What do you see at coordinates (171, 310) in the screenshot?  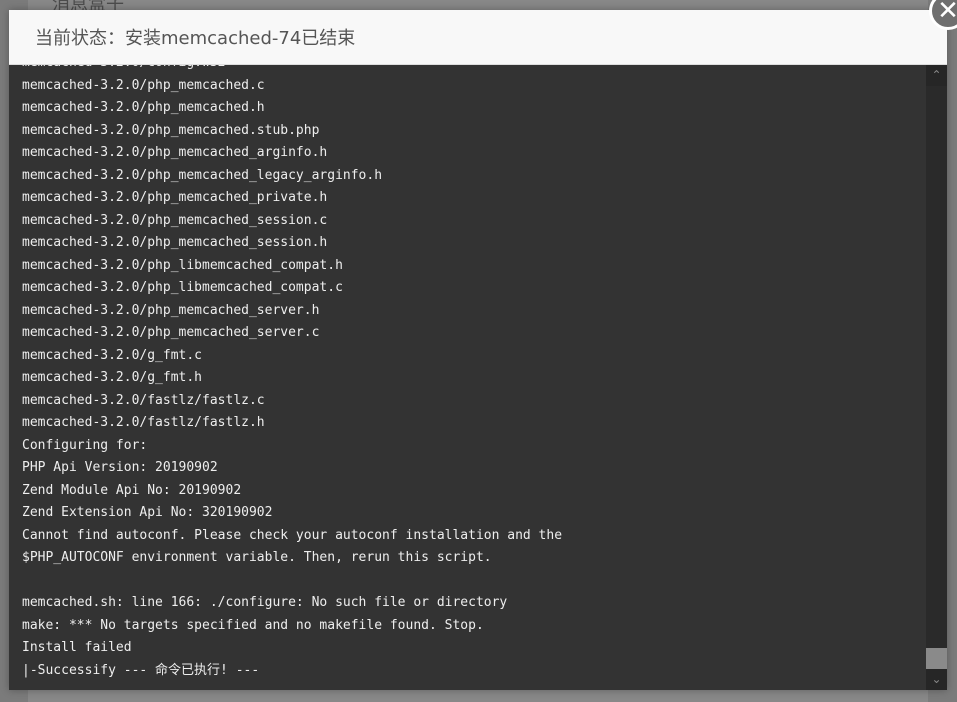 I see `log-line: memcached-3.2.0/php_memcached_server.h` at bounding box center [171, 310].